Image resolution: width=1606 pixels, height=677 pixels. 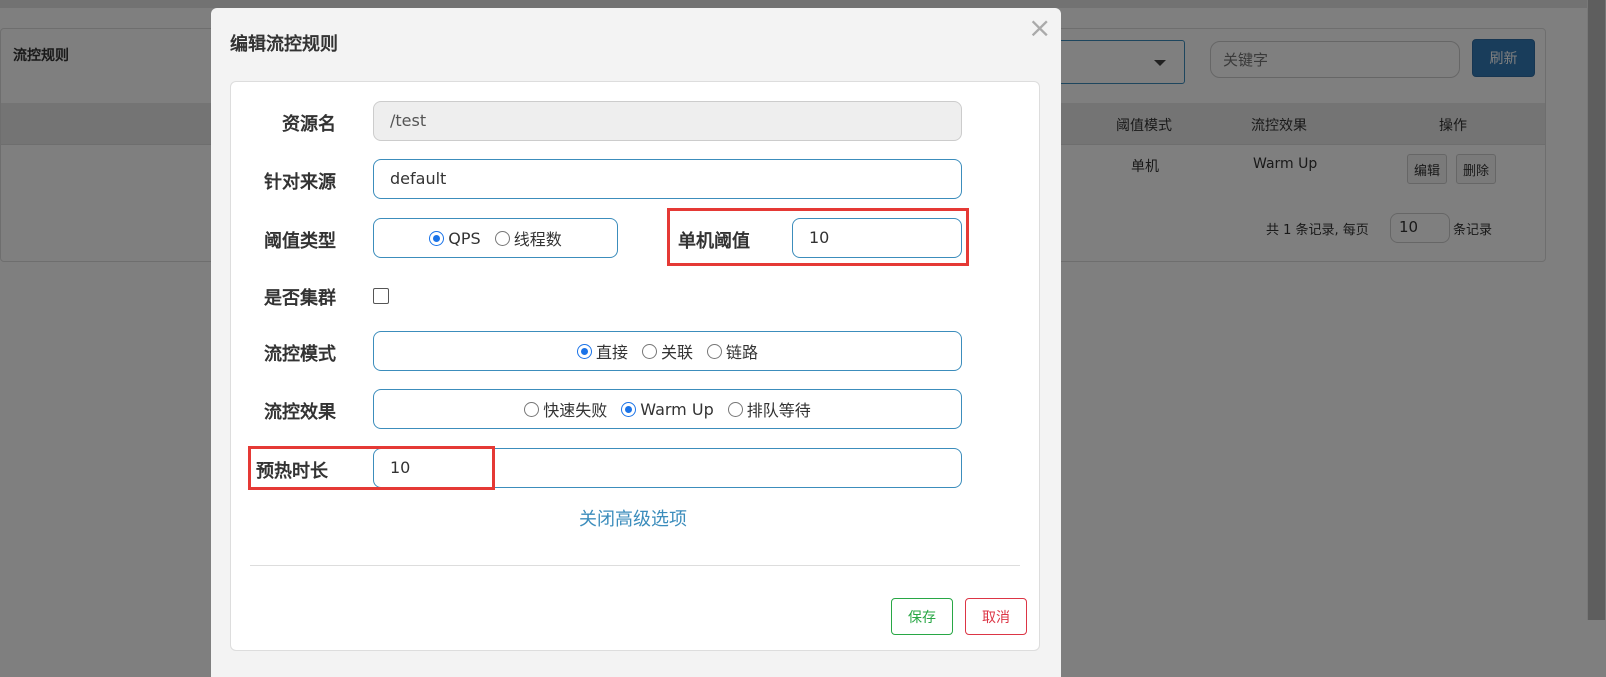 What do you see at coordinates (300, 412) in the screenshot?
I see `flow-effect-label: 流控效果` at bounding box center [300, 412].